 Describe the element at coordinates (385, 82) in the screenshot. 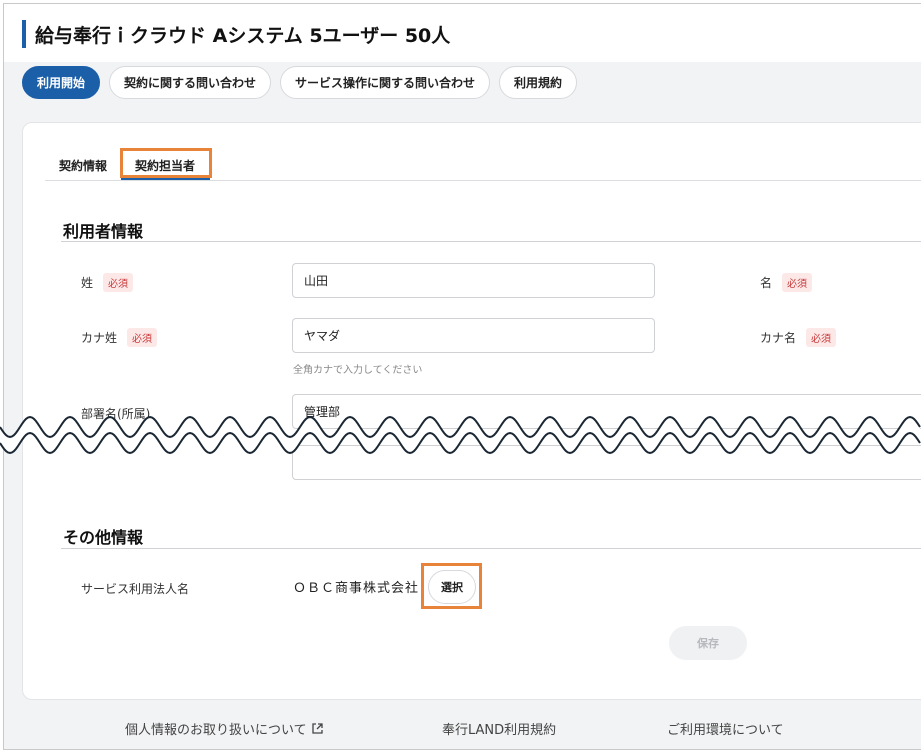

I see `tab-service-inquiry: サービス操作に関する問い合わせ` at that location.